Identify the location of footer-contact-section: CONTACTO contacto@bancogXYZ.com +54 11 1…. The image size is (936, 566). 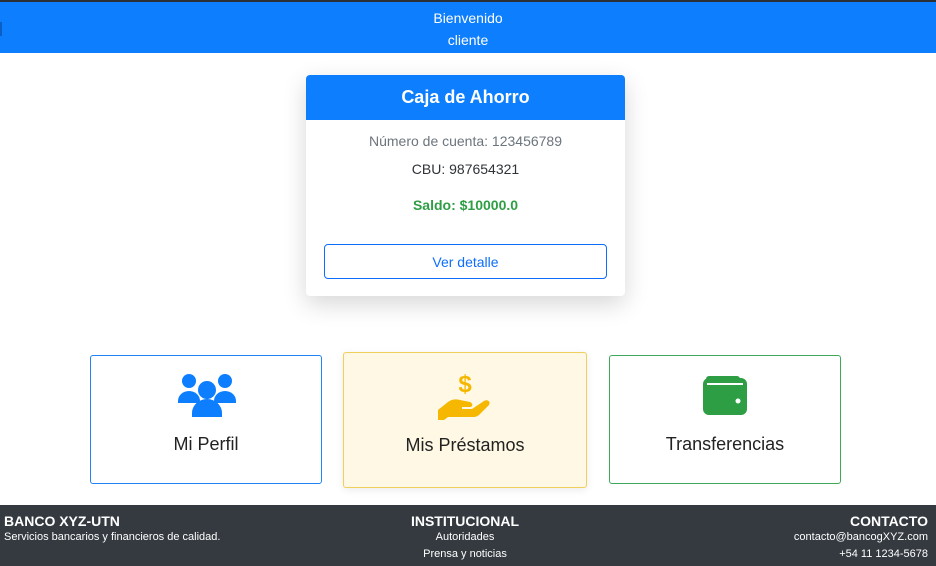
(861, 538).